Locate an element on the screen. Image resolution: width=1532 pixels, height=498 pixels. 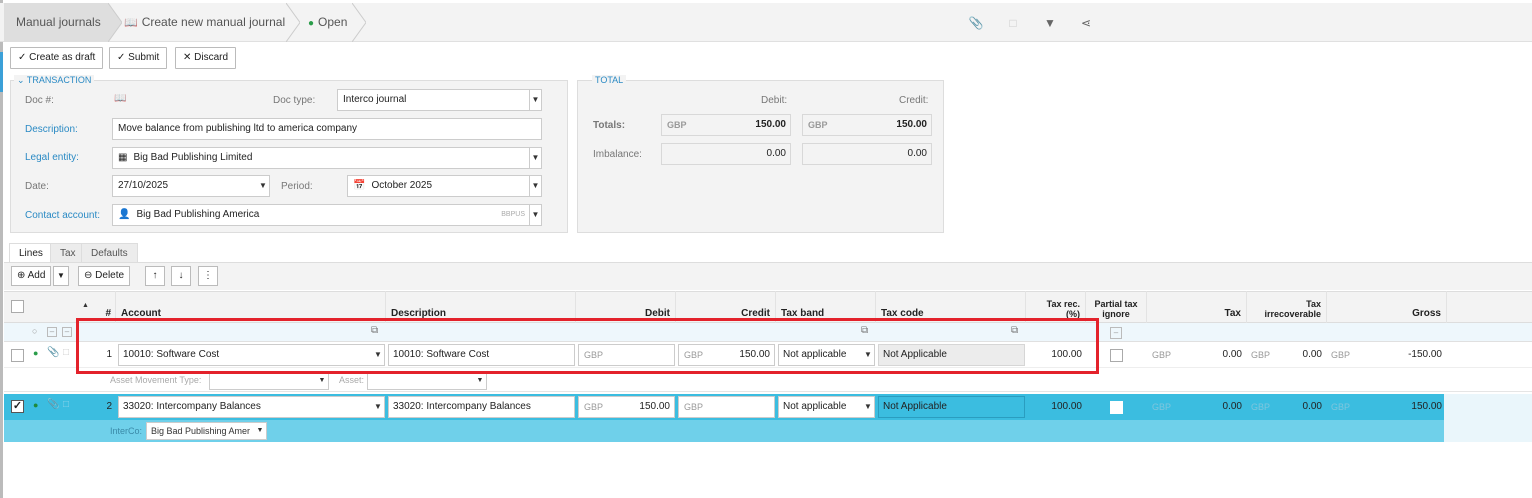
date-input: 27/10/2025 ▼ is located at coordinates (191, 186).